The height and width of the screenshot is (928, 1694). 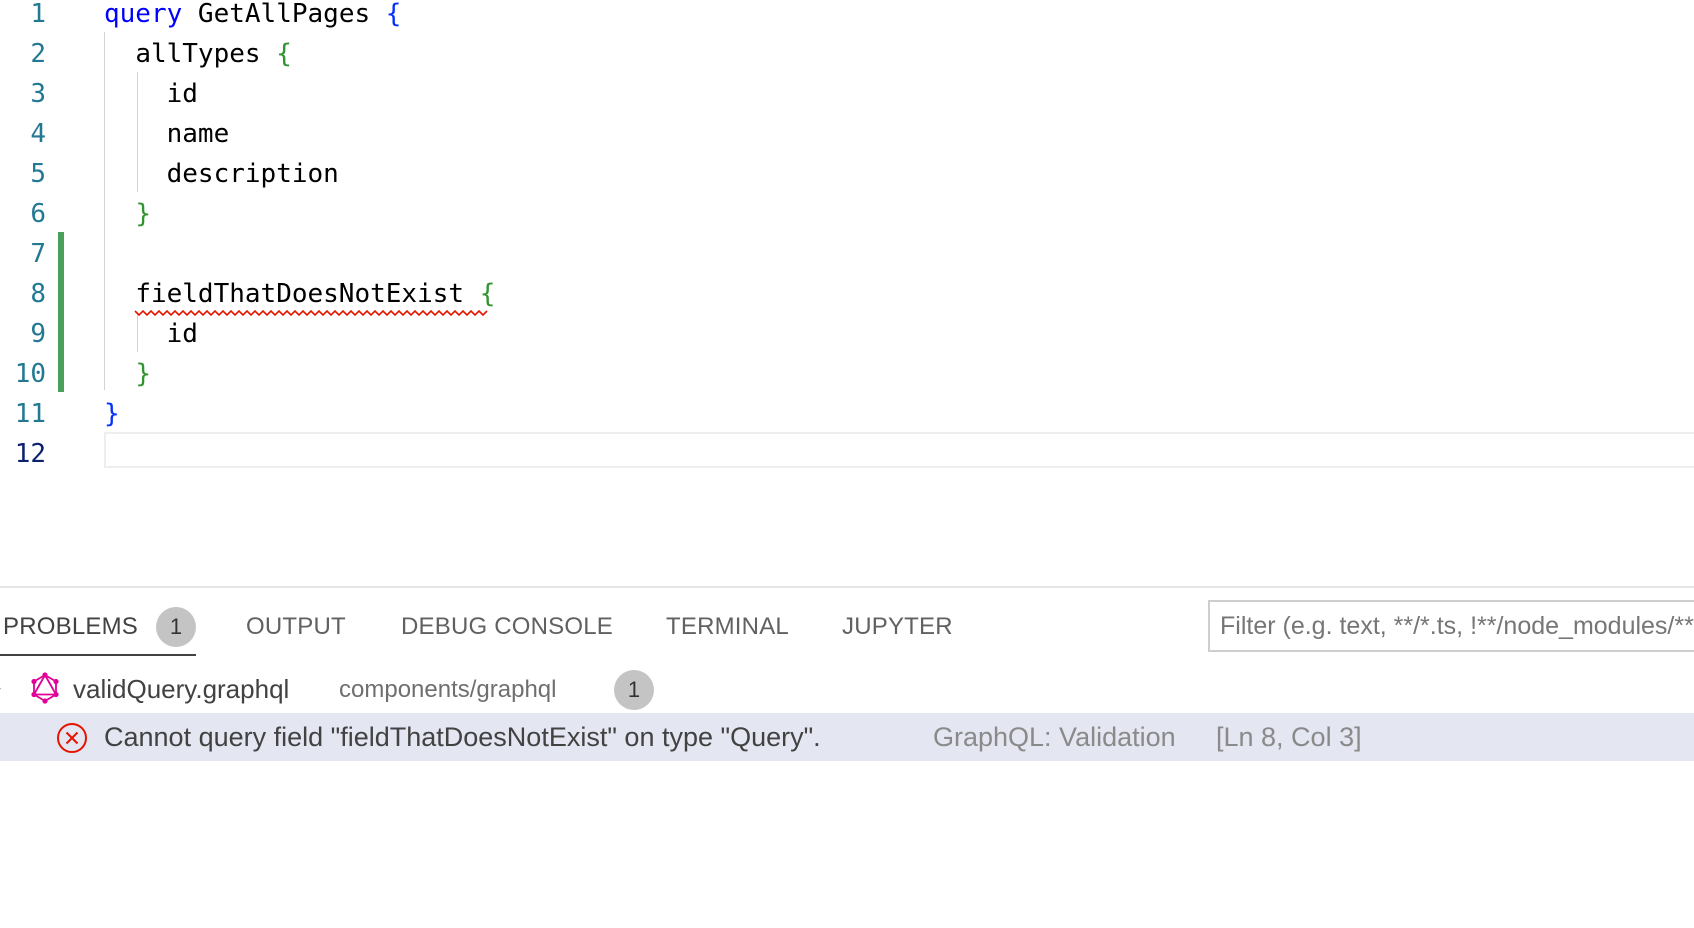 I want to click on error-squiggle, so click(x=311, y=313).